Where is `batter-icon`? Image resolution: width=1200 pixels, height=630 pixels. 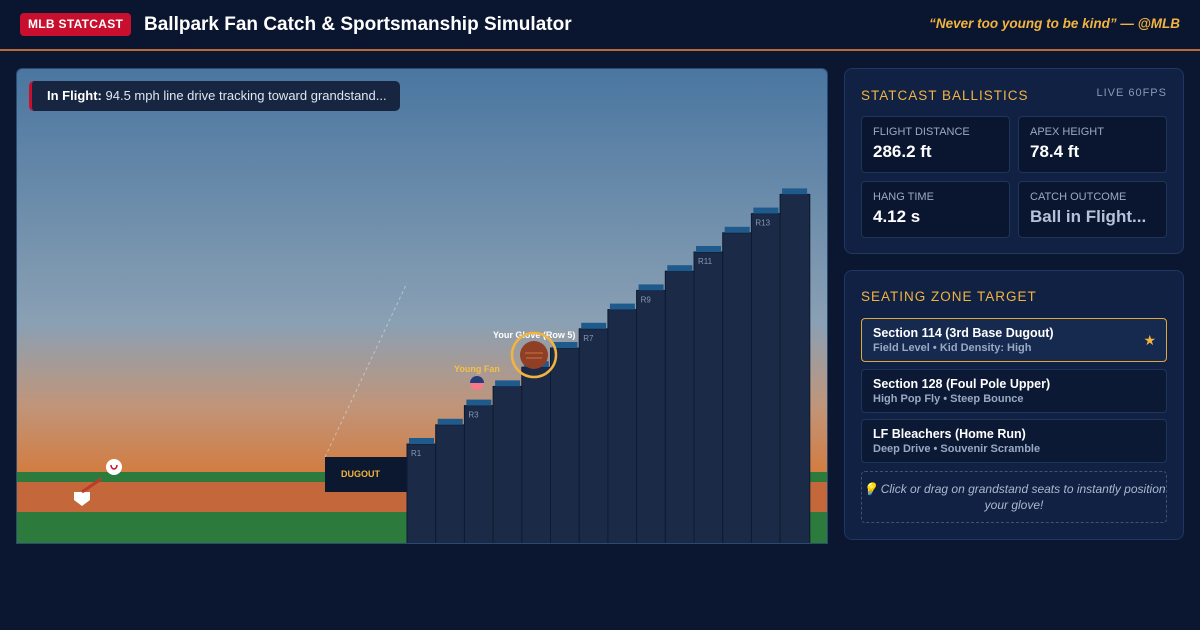 batter-icon is located at coordinates (114, 467).